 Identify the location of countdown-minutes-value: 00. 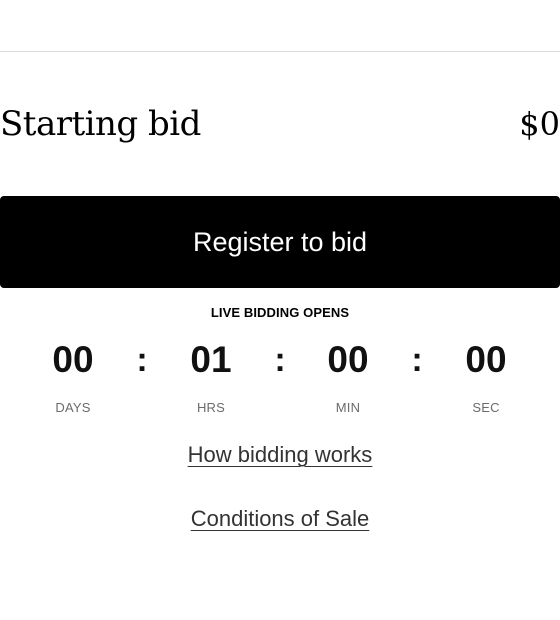
(348, 359).